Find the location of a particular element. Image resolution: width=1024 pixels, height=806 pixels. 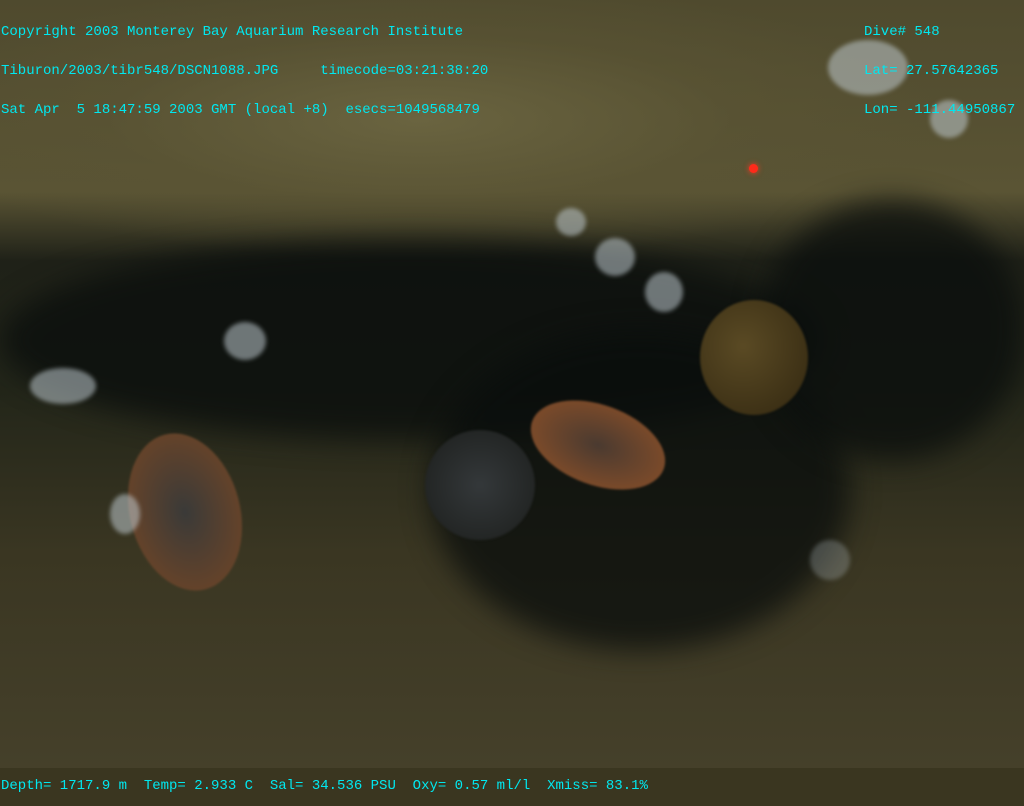

clam-right is located at coordinates (754, 357).